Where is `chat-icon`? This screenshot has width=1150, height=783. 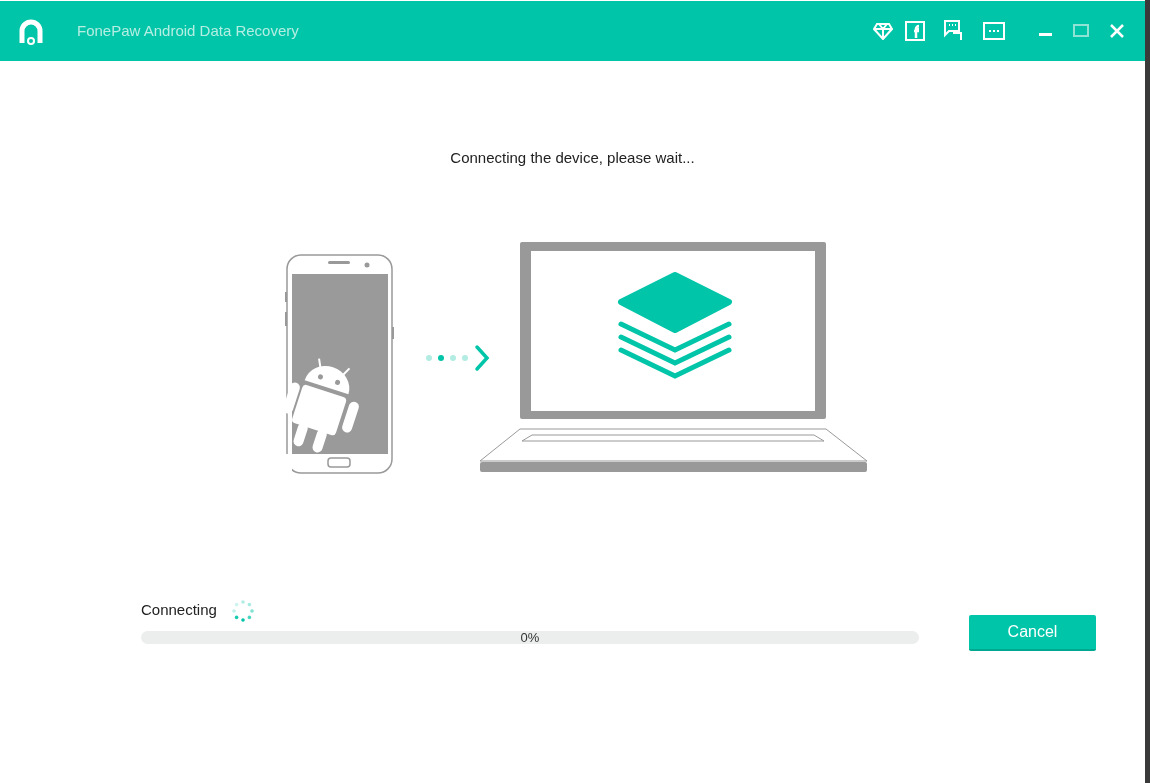 chat-icon is located at coordinates (954, 31).